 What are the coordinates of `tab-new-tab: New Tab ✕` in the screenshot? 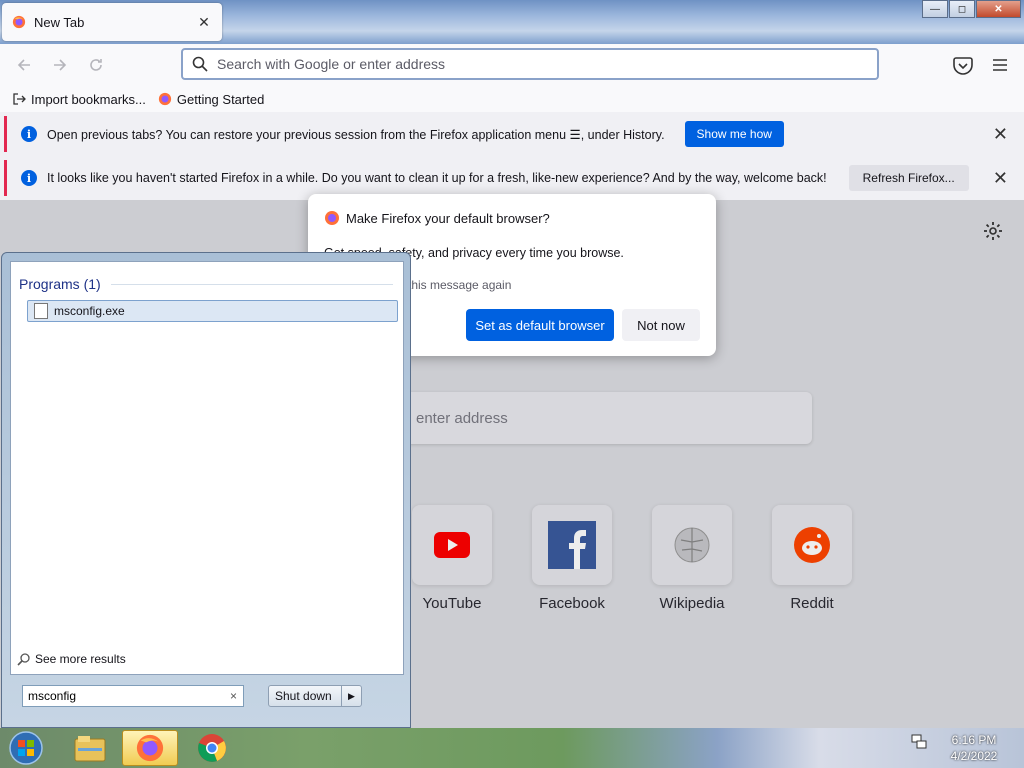 It's located at (112, 22).